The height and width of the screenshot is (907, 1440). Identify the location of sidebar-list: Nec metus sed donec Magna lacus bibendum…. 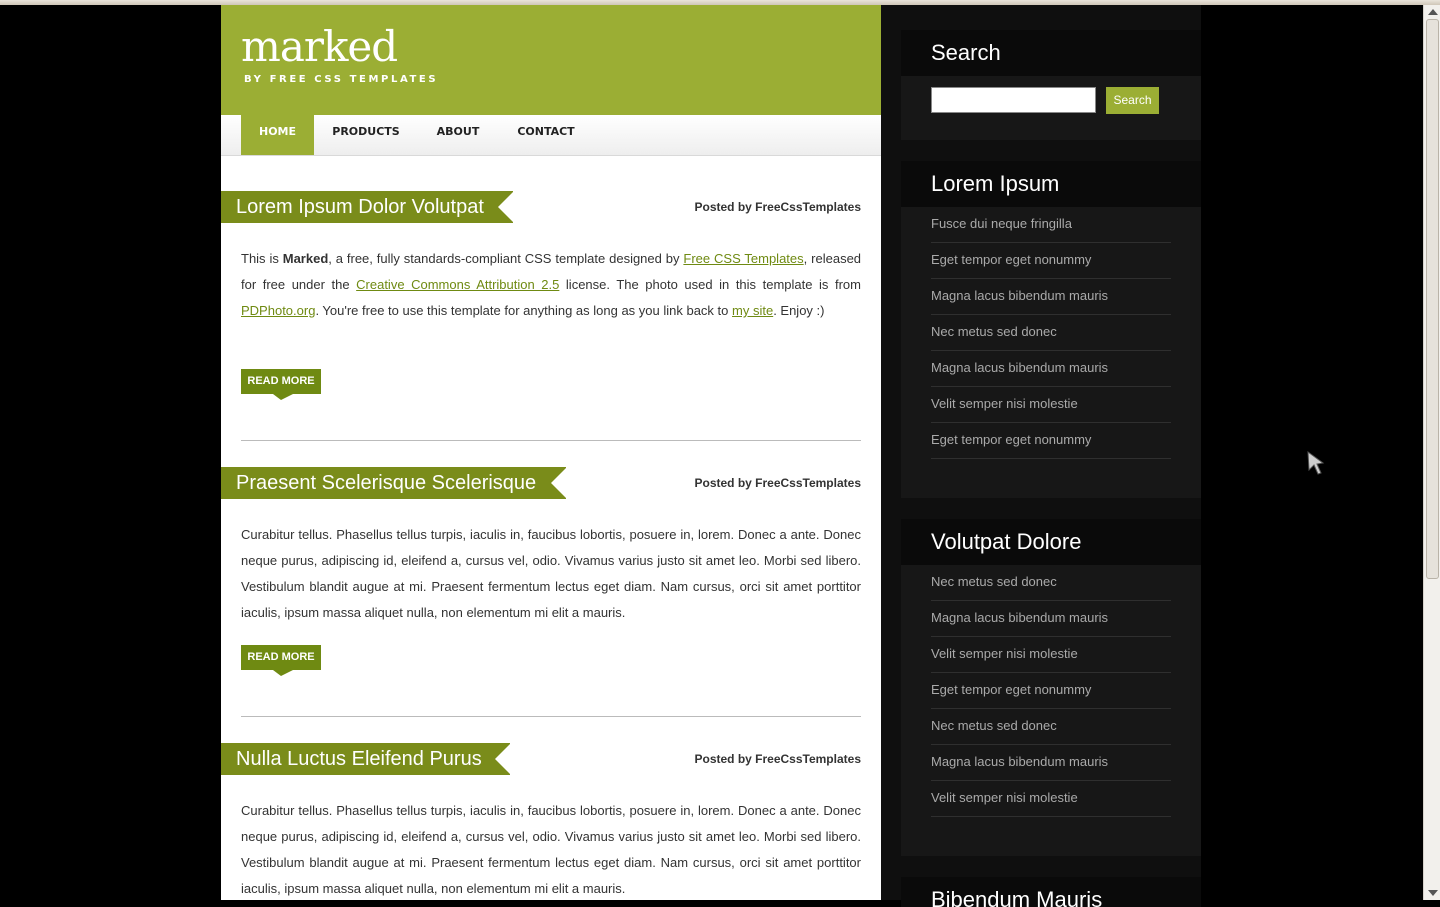
(1051, 691).